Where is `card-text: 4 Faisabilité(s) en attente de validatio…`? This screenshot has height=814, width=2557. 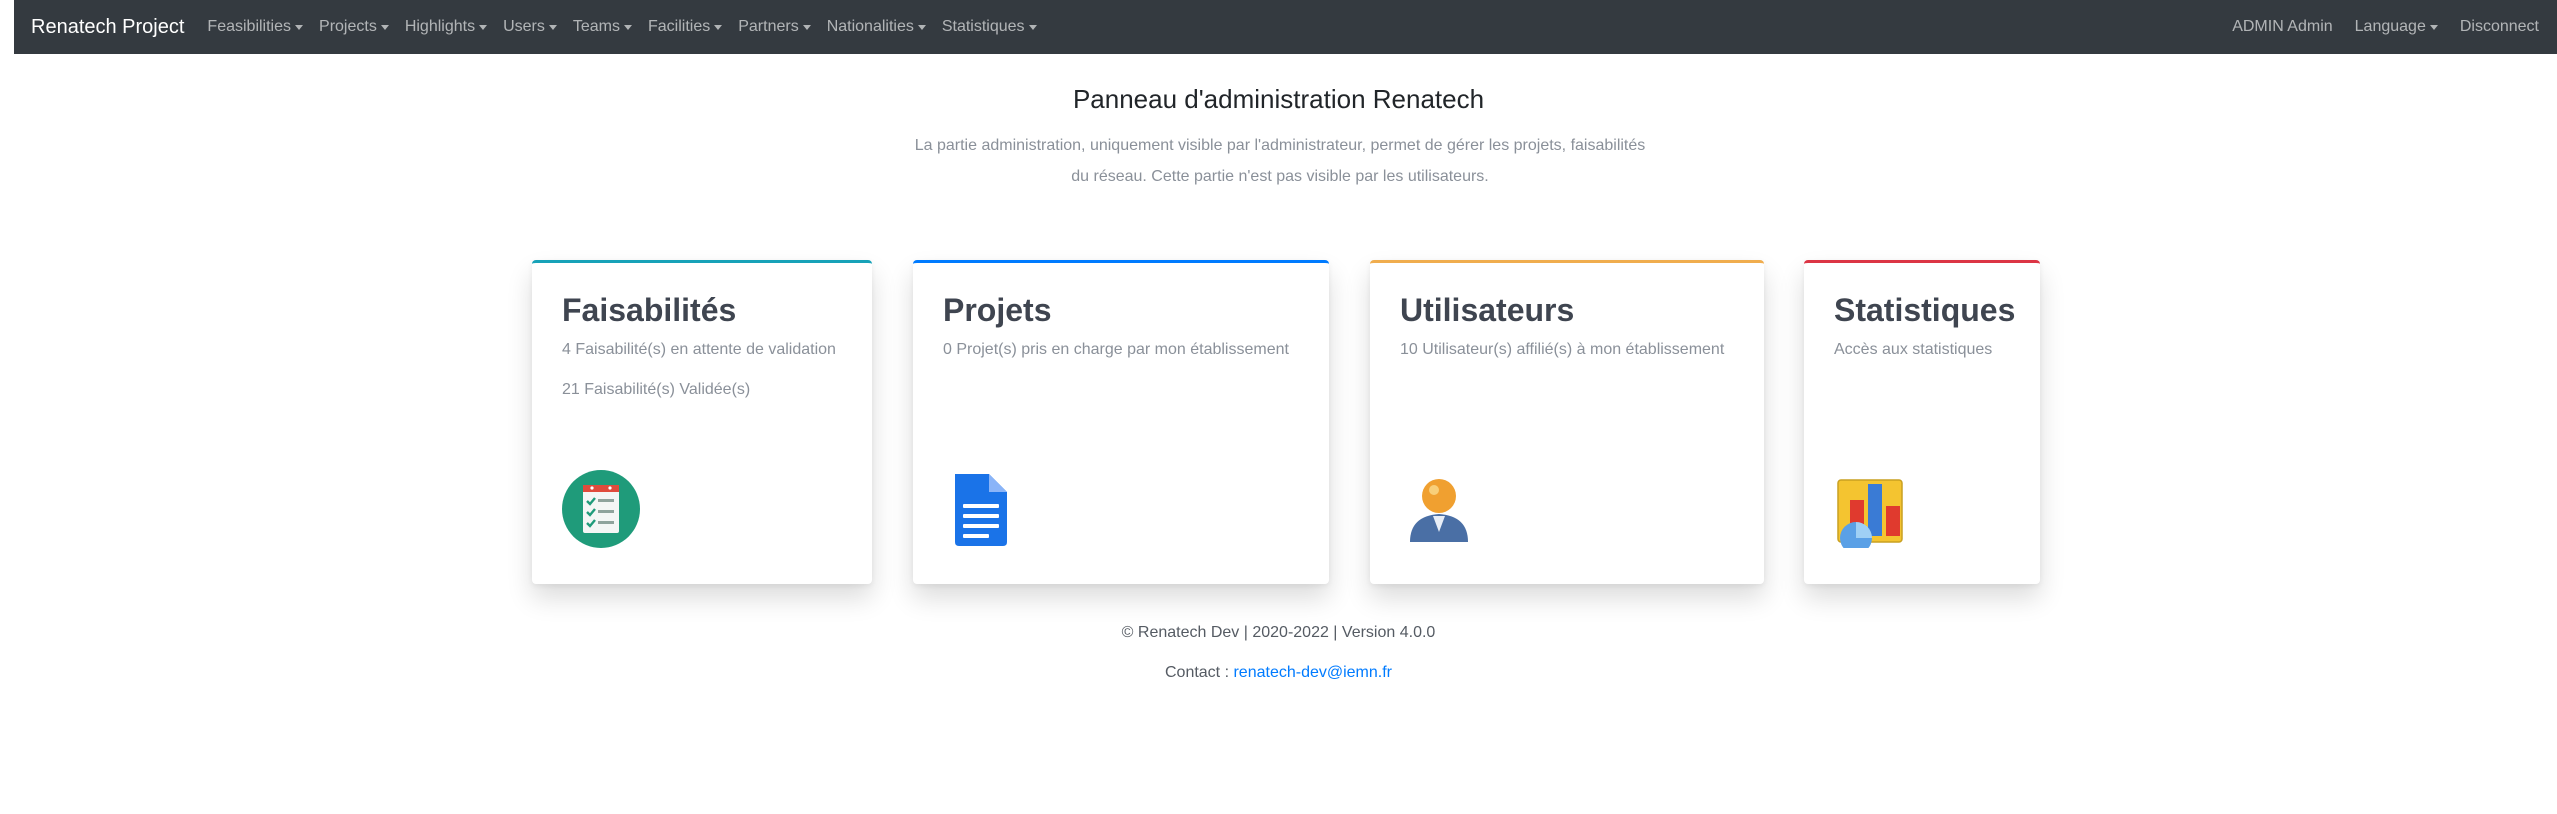 card-text: 4 Faisabilité(s) en attente de validatio… is located at coordinates (699, 350).